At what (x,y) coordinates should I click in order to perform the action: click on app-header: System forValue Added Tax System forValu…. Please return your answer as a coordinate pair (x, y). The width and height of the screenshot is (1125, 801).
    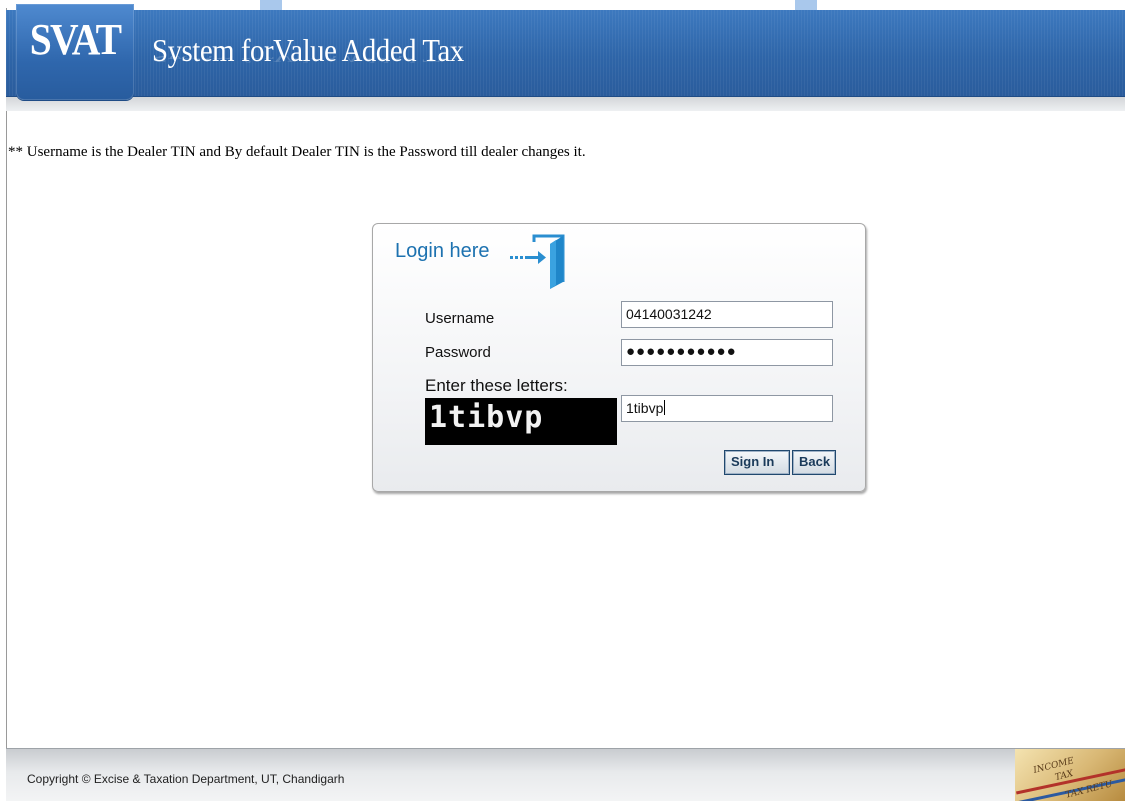
    Looking at the image, I should click on (565, 53).